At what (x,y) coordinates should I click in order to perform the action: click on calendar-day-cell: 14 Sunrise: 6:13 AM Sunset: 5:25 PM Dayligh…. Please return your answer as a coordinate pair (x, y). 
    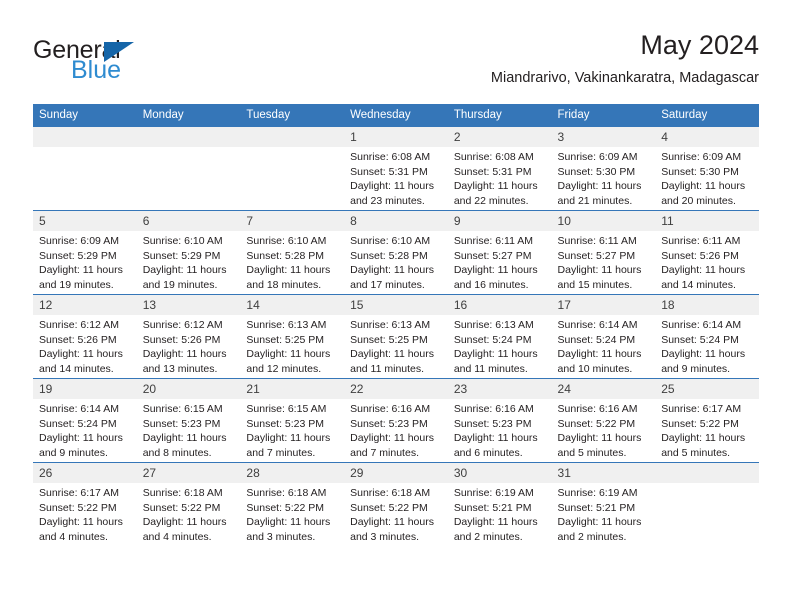
    Looking at the image, I should click on (292, 336).